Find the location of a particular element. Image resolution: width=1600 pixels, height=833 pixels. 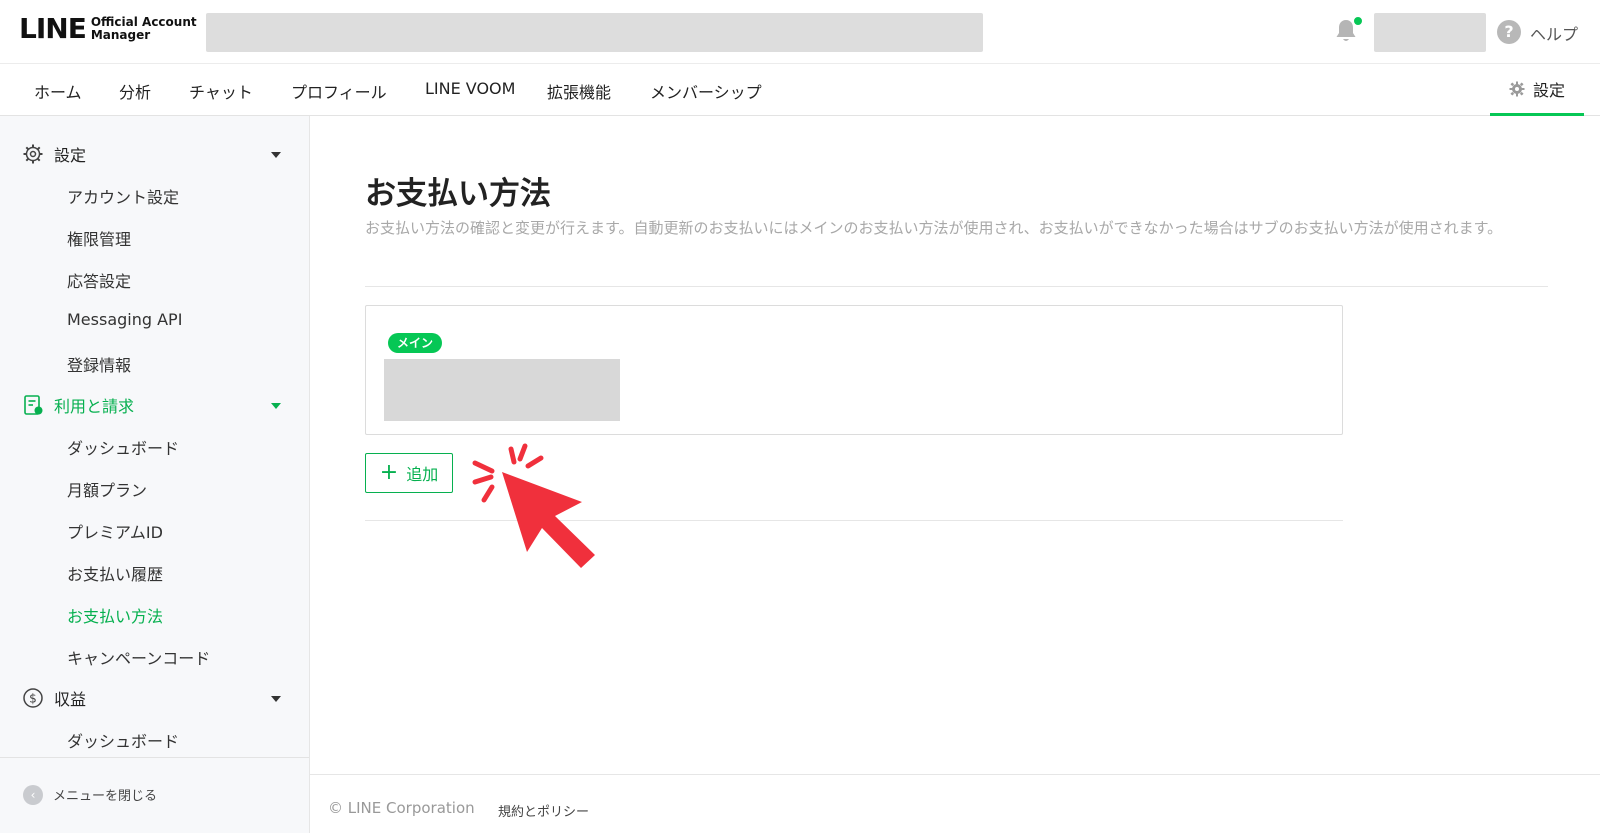

sidebar-group-label: 利用と請求 is located at coordinates (94, 406).